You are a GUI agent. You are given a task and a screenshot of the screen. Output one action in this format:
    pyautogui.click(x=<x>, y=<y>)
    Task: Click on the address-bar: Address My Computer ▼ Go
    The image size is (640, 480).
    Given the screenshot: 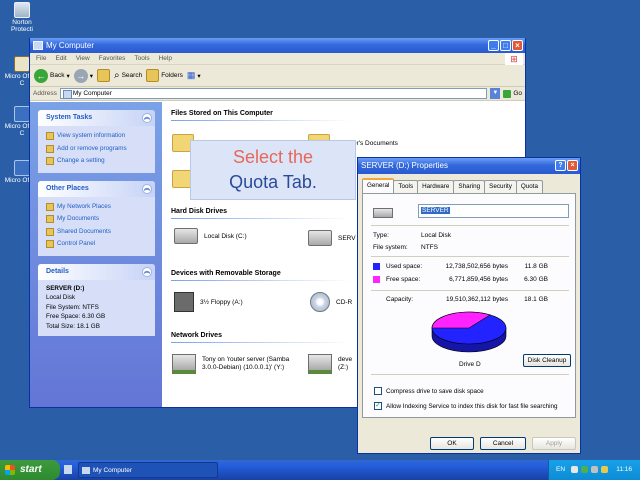 What is the action you would take?
    pyautogui.click(x=277, y=94)
    